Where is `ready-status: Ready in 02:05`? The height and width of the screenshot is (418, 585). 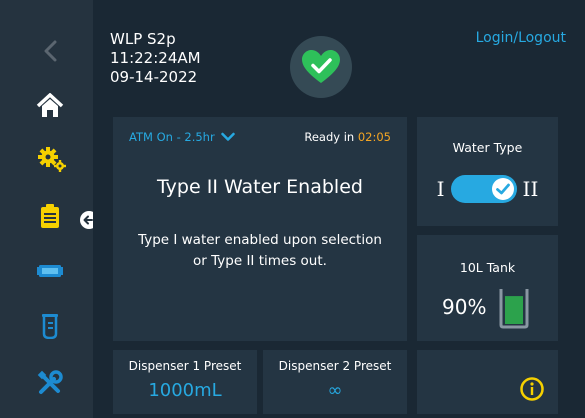
ready-status: Ready in 02:05 is located at coordinates (347, 137).